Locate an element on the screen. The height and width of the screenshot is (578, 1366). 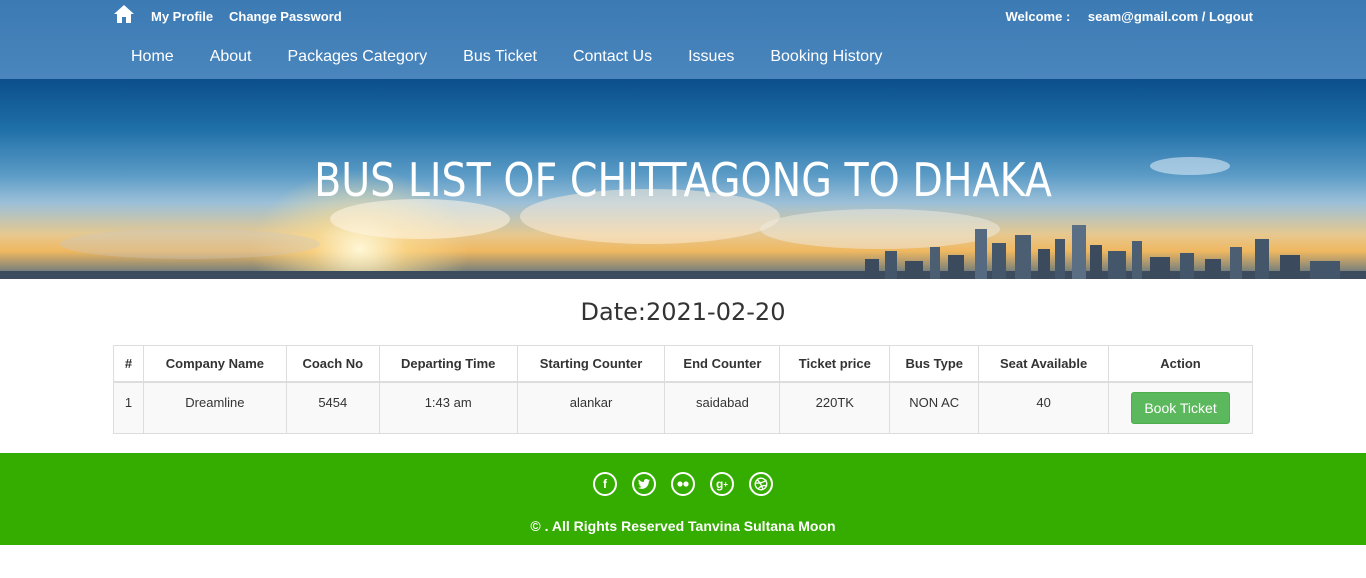
nav-home: Home is located at coordinates (152, 57).